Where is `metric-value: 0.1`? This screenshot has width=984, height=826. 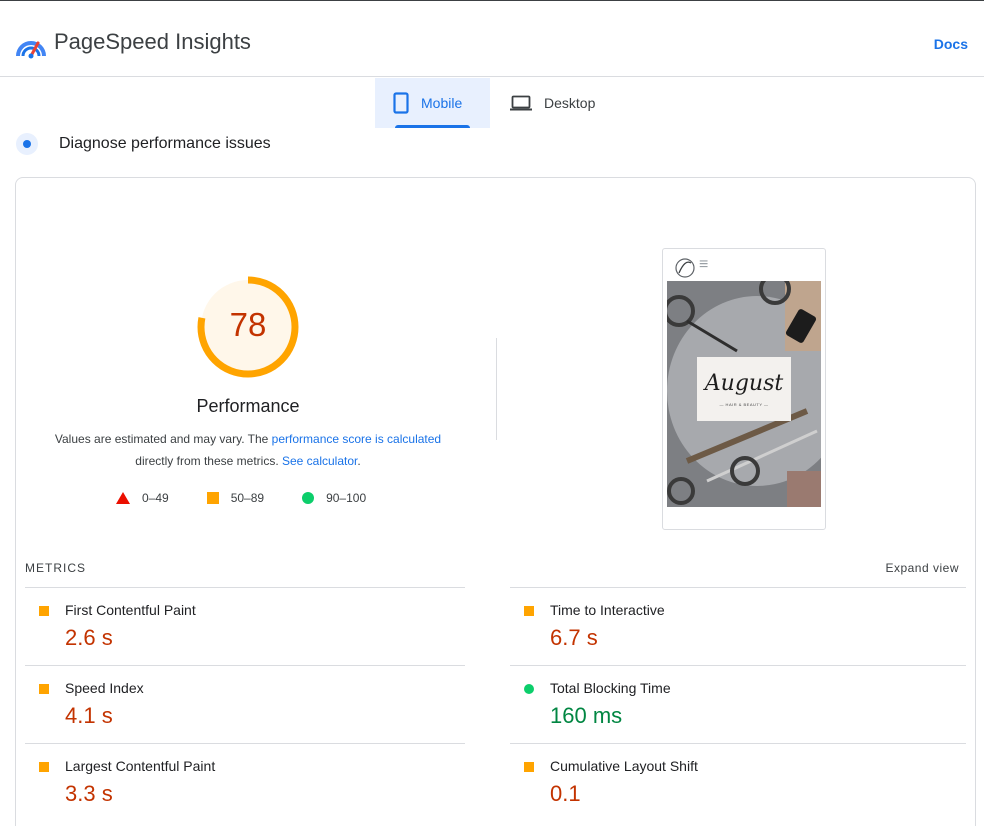 metric-value: 0.1 is located at coordinates (565, 793).